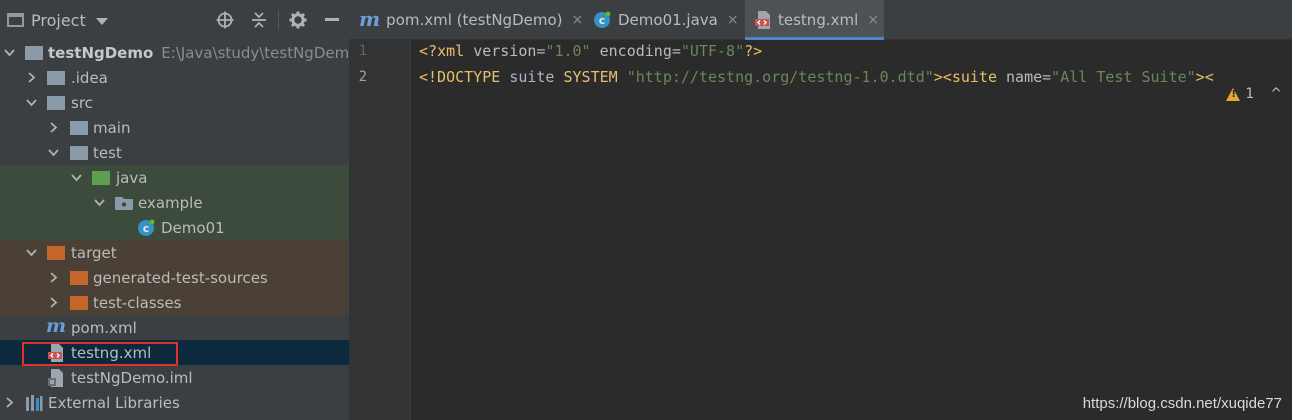 This screenshot has width=1292, height=420. I want to click on project-view-selector: Project, so click(57, 20).